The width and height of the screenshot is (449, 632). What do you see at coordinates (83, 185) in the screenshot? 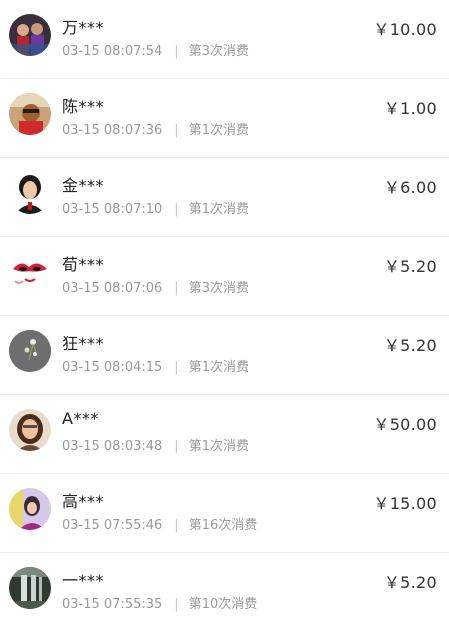
I see `customer-name: 金***` at bounding box center [83, 185].